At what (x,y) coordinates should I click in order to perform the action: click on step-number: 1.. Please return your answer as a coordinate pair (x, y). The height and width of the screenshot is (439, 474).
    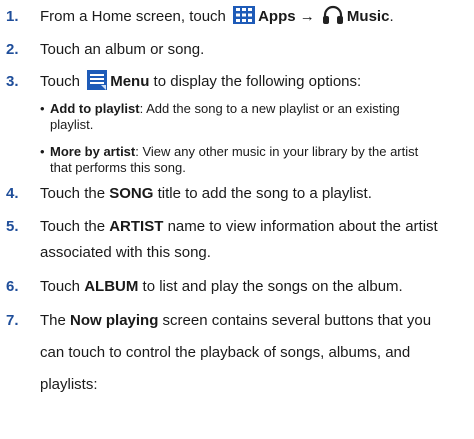
    Looking at the image, I should click on (12, 16).